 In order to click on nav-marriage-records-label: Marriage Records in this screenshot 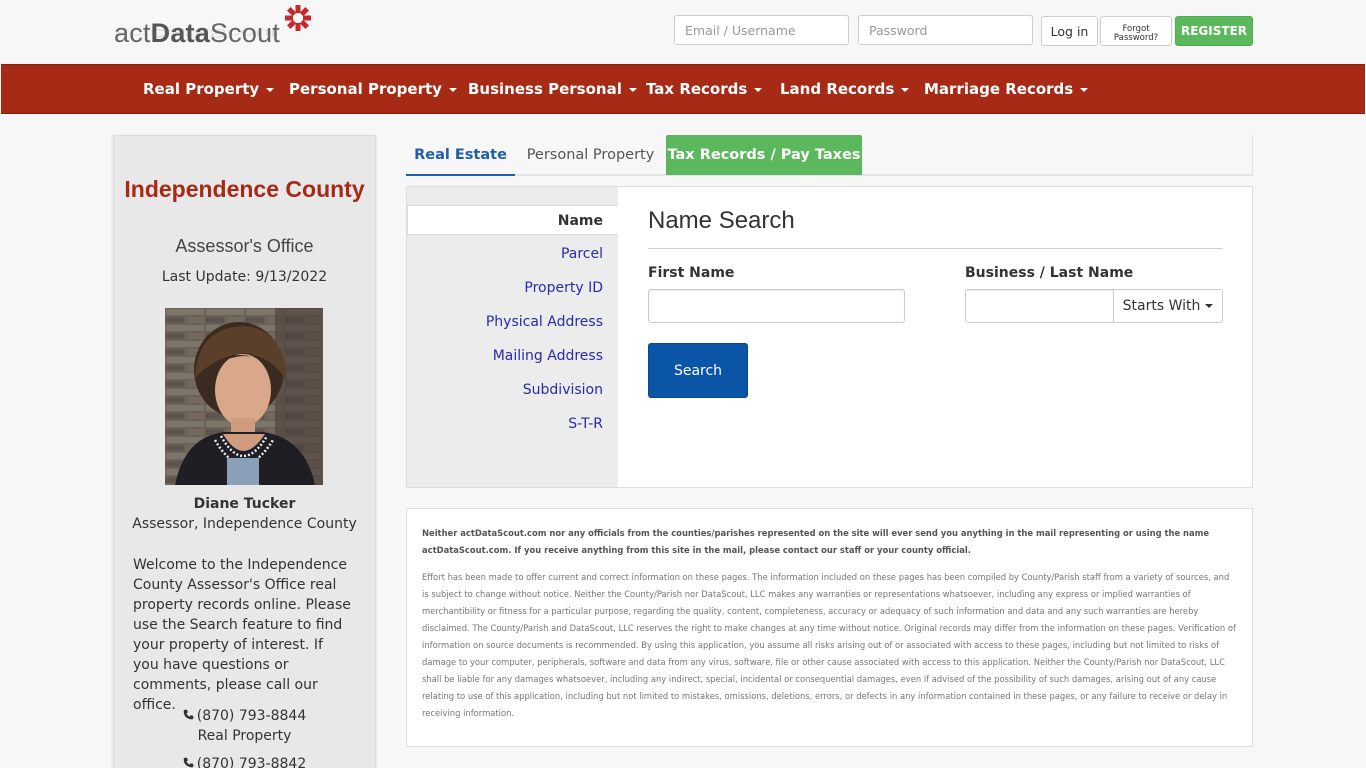, I will do `click(999, 89)`.